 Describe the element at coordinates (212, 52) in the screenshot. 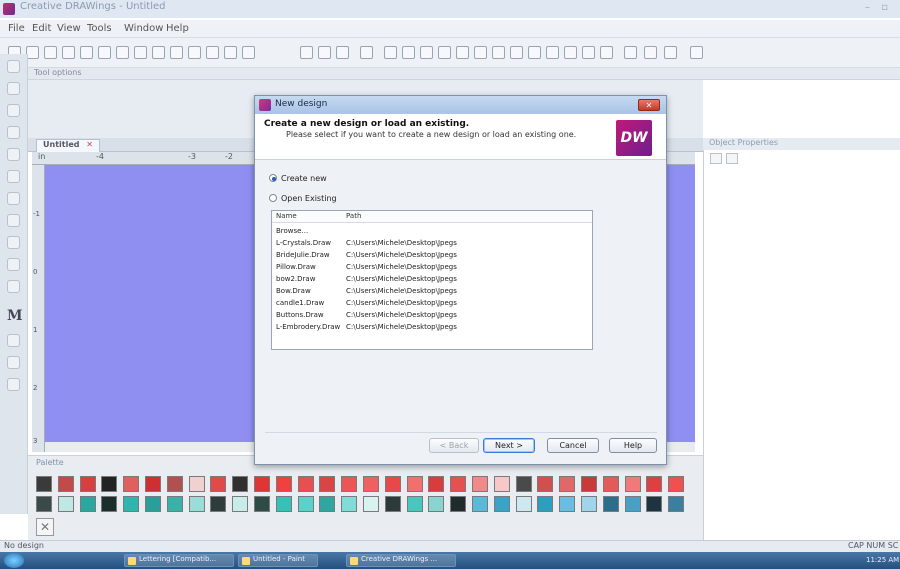

I see `select-icon` at that location.